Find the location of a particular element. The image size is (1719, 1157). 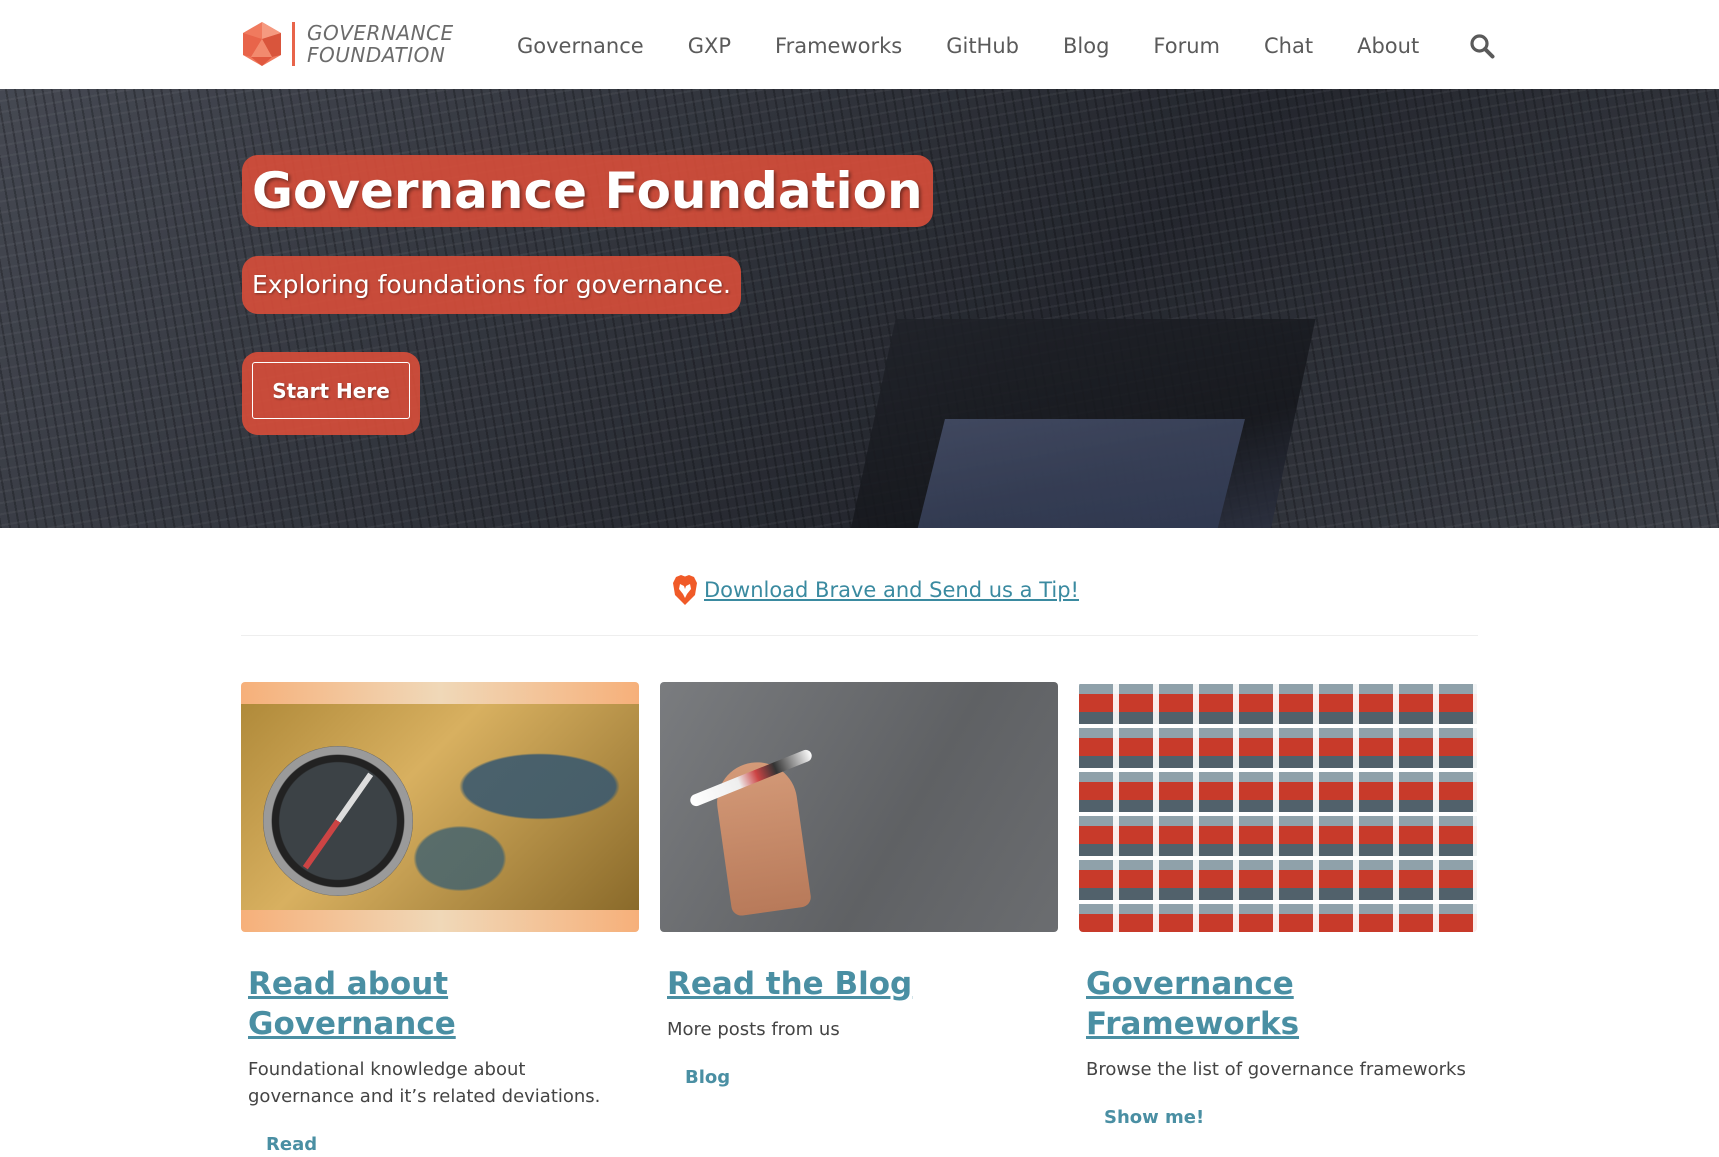

nav-forum: Forum is located at coordinates (1186, 46).